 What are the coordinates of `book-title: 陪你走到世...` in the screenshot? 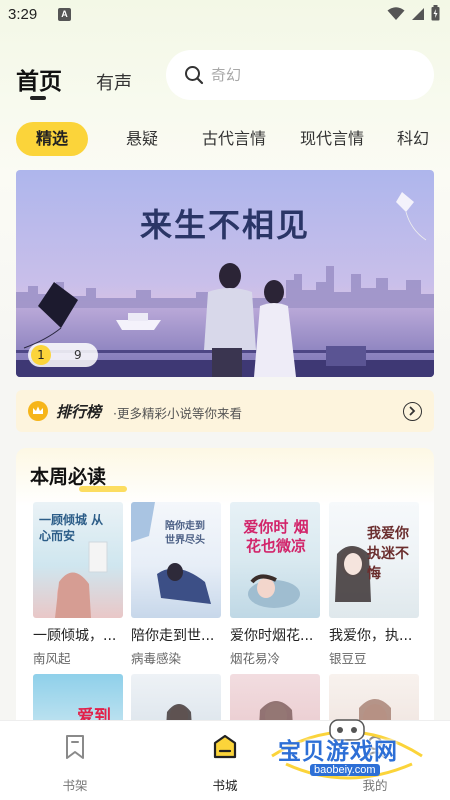 It's located at (173, 636).